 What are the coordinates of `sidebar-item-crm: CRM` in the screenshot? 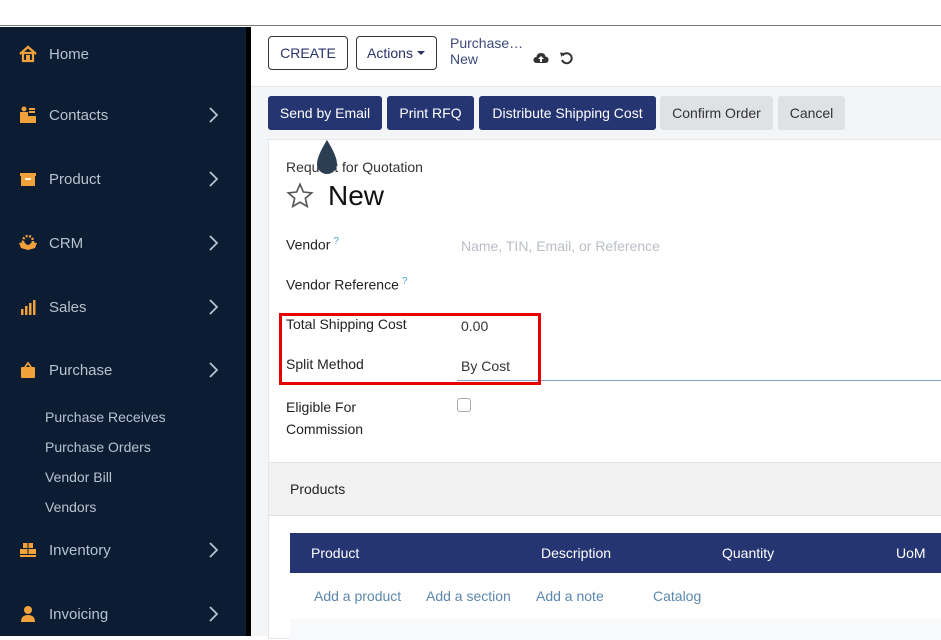 It's located at (123, 243).